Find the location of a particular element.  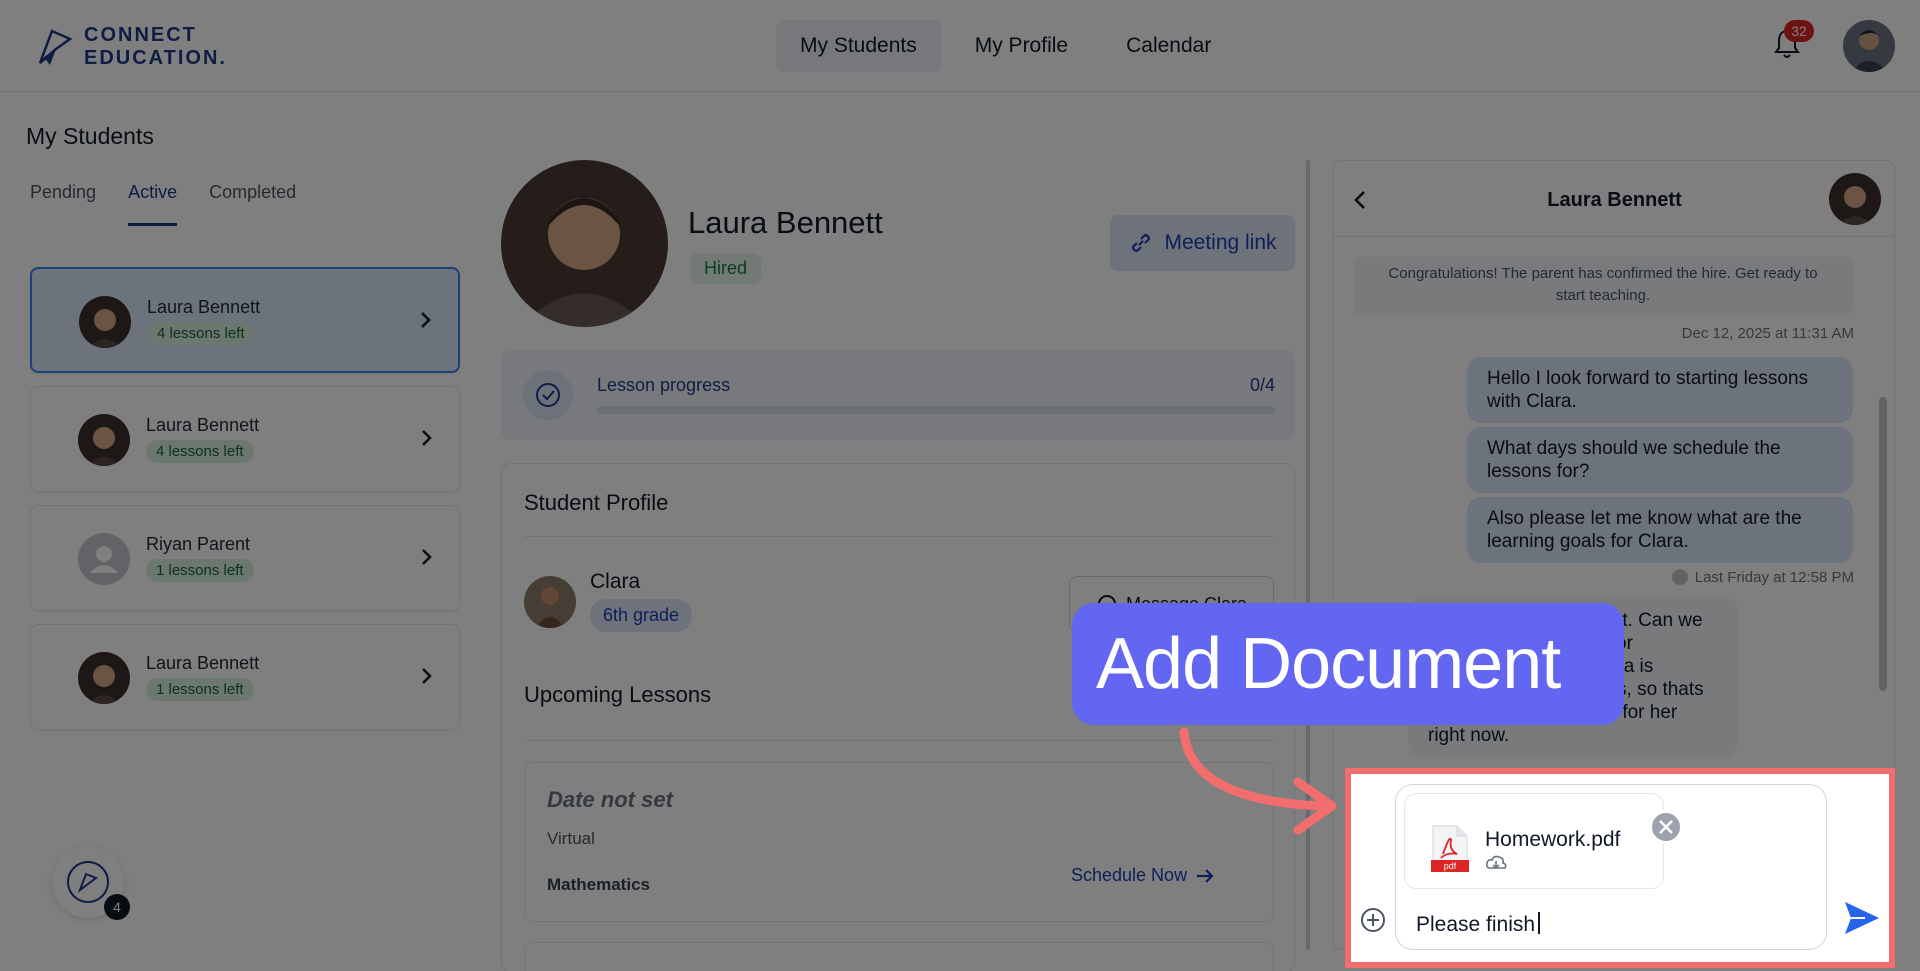

highlighted-composer: pdf Homework.pdf Please finish is located at coordinates (1620, 868).